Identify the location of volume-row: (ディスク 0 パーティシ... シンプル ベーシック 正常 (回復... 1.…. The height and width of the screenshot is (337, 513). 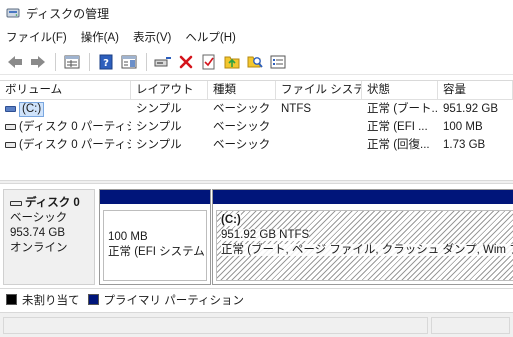
(256, 145).